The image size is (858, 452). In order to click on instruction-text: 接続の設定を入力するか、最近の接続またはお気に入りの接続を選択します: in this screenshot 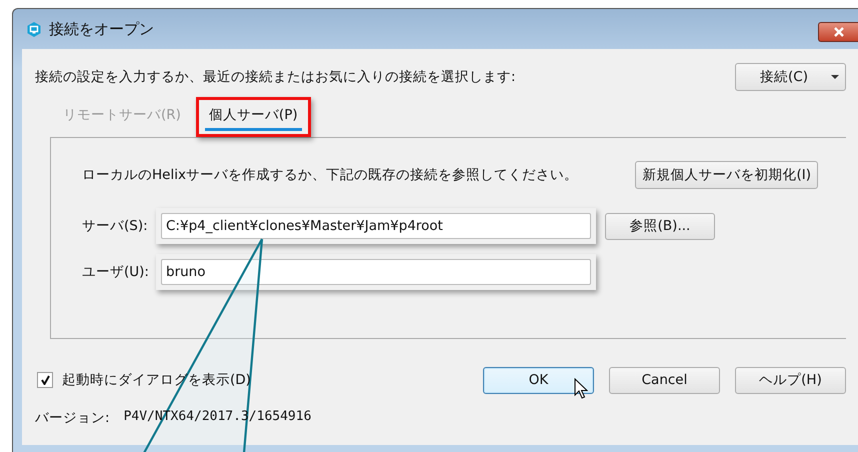, I will do `click(275, 77)`.